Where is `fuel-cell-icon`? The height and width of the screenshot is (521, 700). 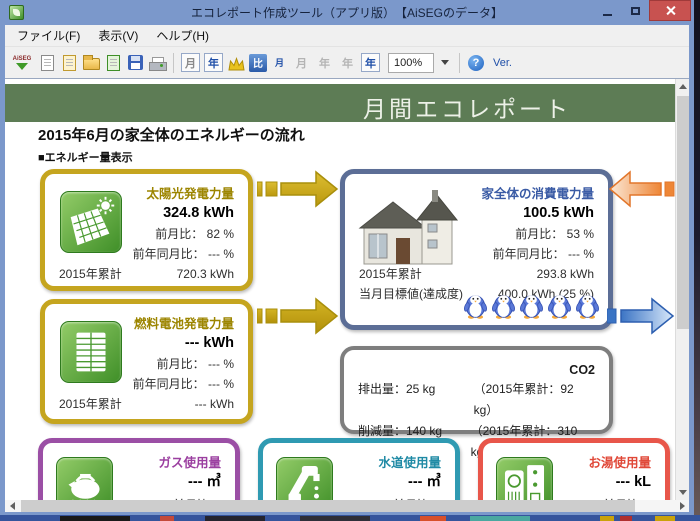 fuel-cell-icon is located at coordinates (91, 352).